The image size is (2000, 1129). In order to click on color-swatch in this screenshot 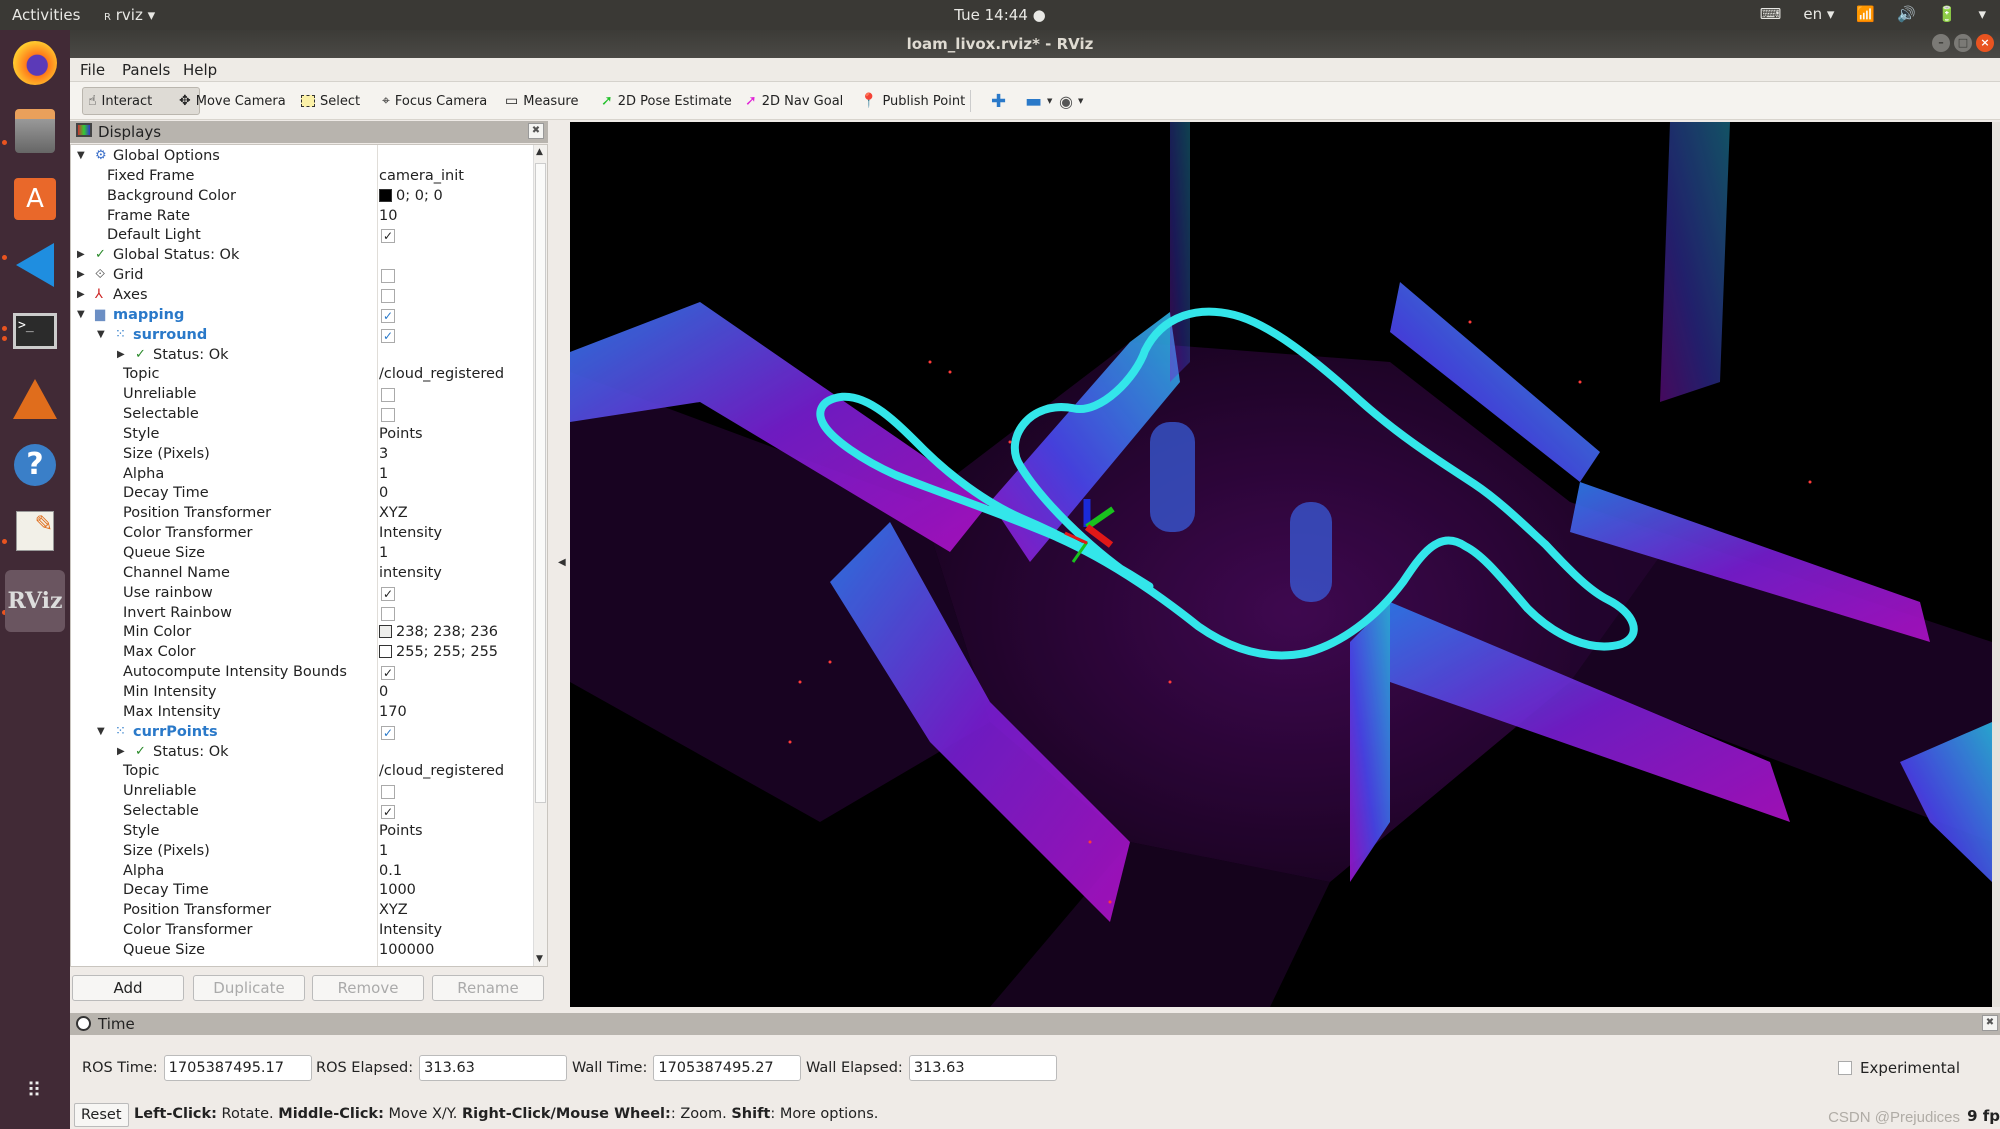, I will do `click(385, 632)`.